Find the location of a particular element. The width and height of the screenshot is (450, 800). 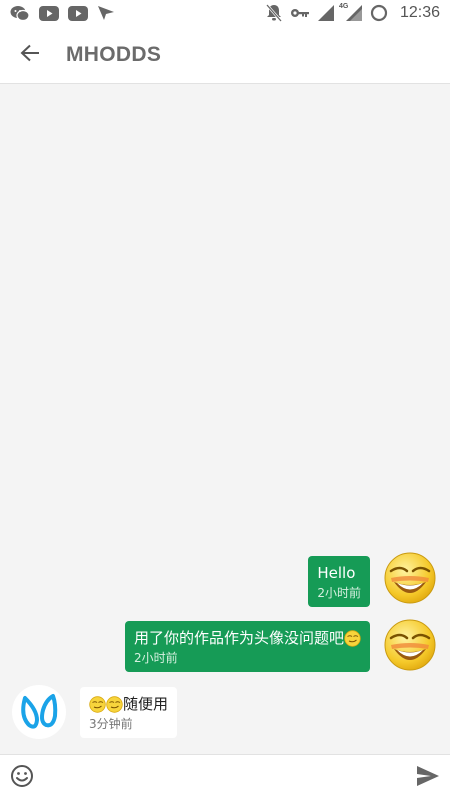

page-title: MHODDS is located at coordinates (114, 54).